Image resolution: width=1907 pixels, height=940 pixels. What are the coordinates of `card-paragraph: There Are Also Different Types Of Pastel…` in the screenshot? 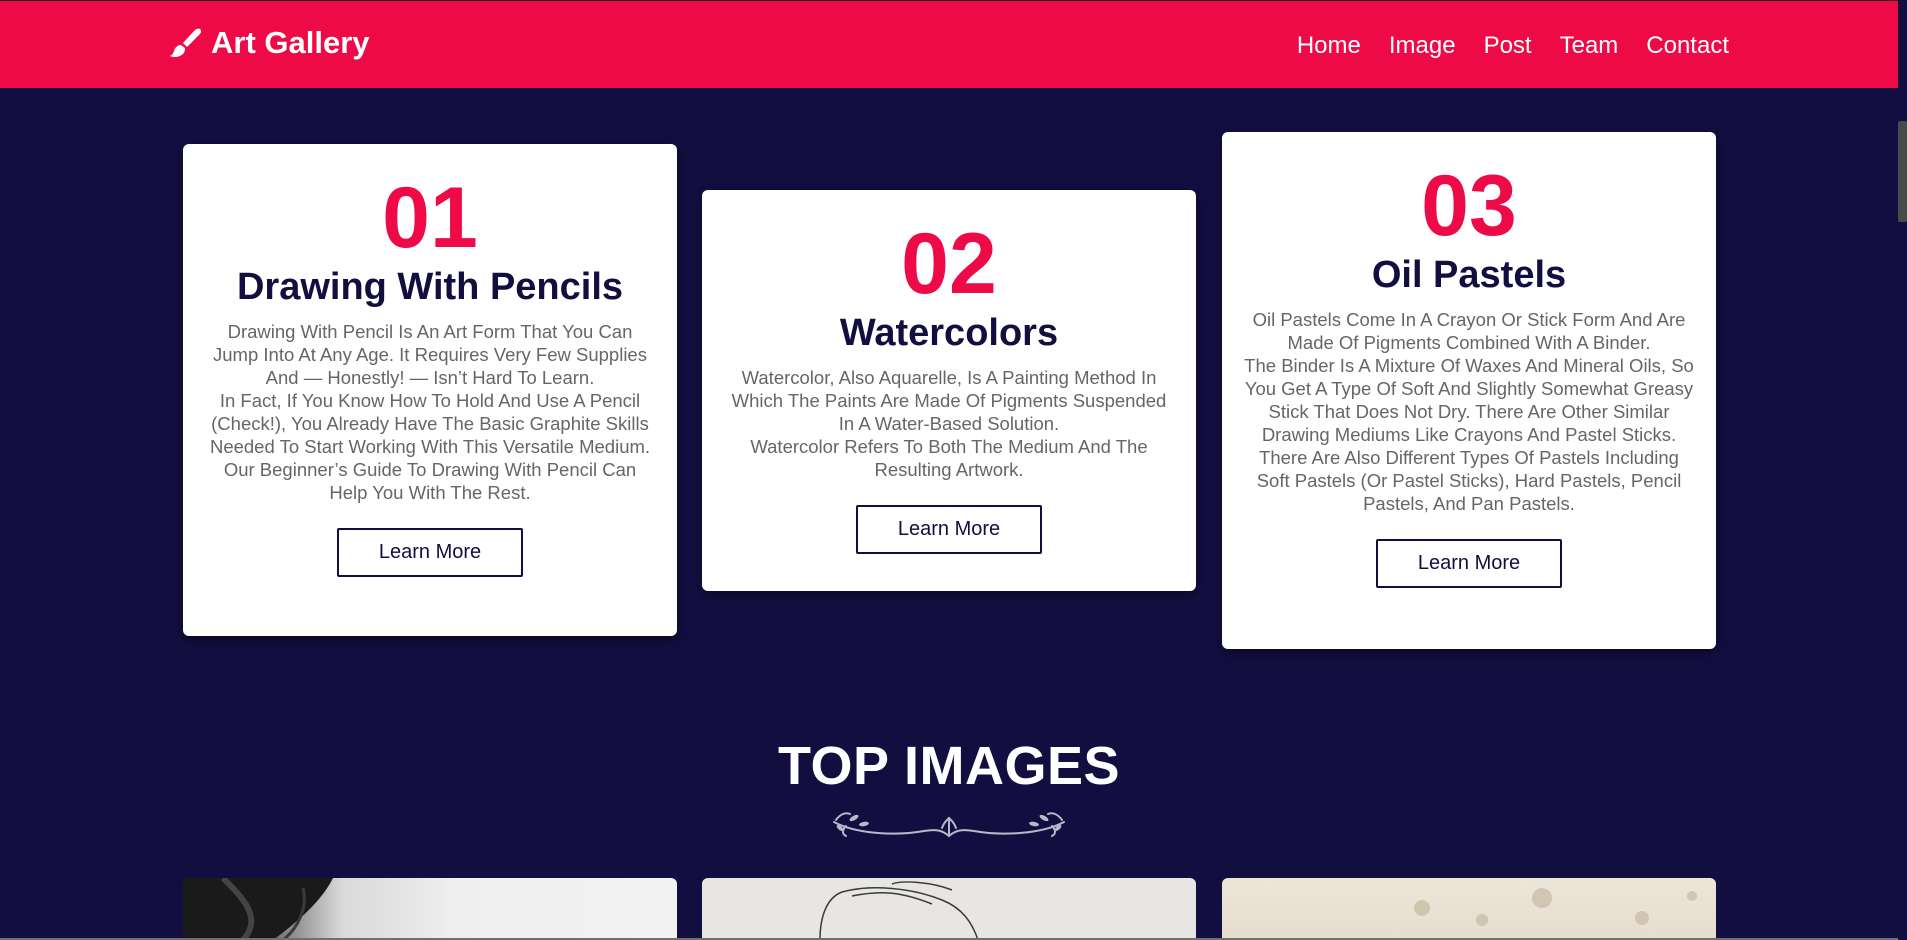 It's located at (1469, 480).